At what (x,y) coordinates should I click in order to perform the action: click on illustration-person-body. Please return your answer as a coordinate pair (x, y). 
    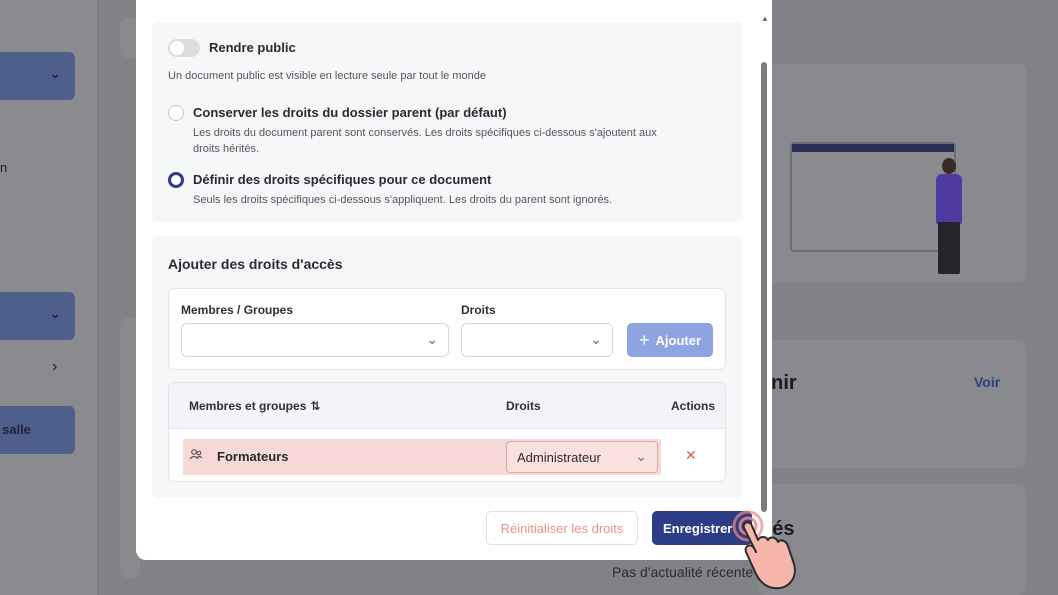
    Looking at the image, I should click on (949, 199).